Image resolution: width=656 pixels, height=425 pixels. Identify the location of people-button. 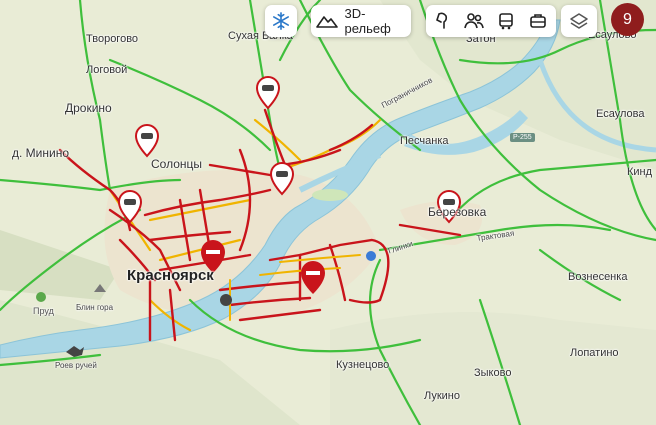
(474, 21).